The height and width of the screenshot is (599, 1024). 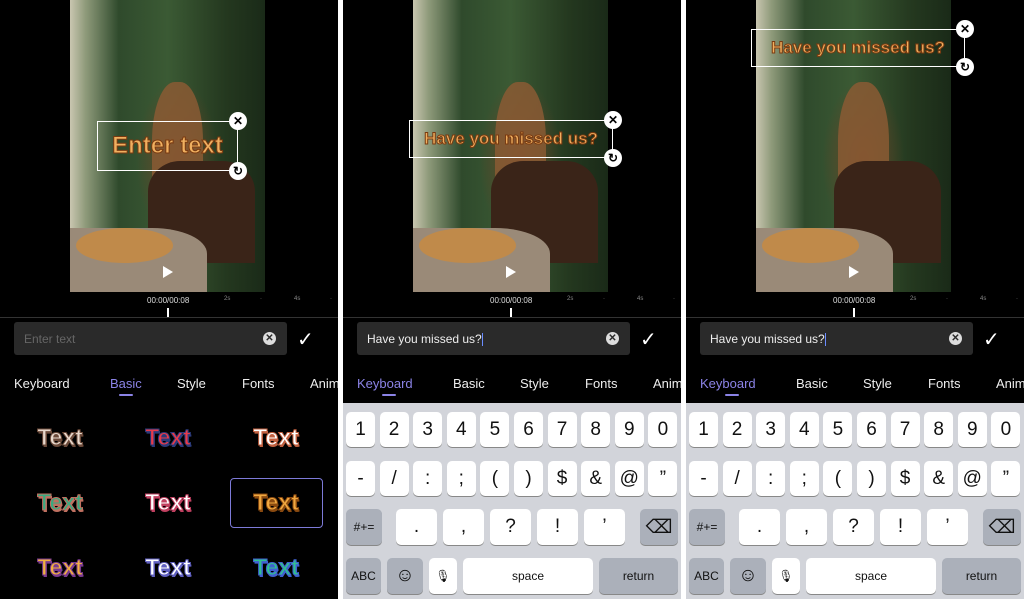 What do you see at coordinates (806, 527) in the screenshot?
I see `key-punct: ,` at bounding box center [806, 527].